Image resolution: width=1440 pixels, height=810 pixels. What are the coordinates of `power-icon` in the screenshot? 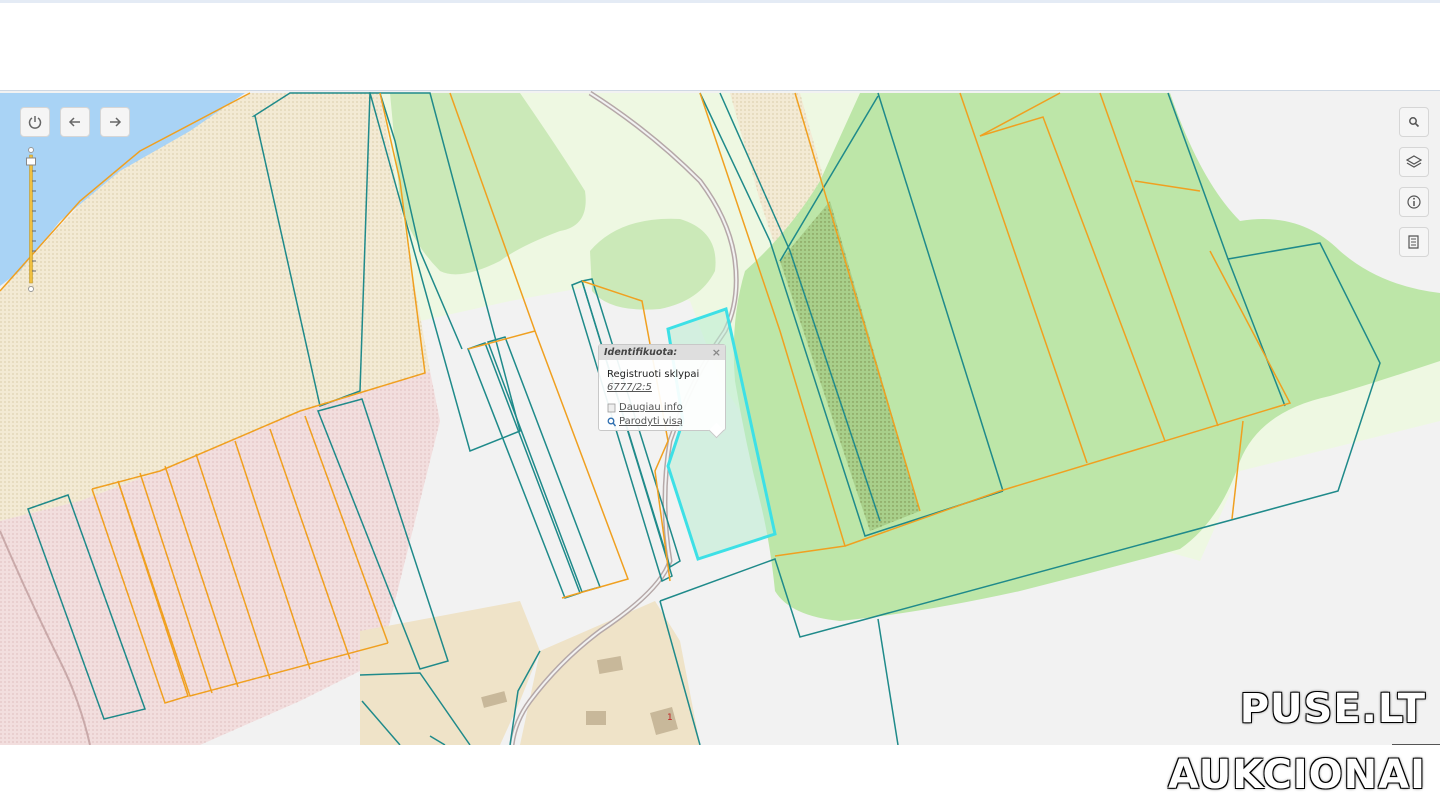 It's located at (35, 122).